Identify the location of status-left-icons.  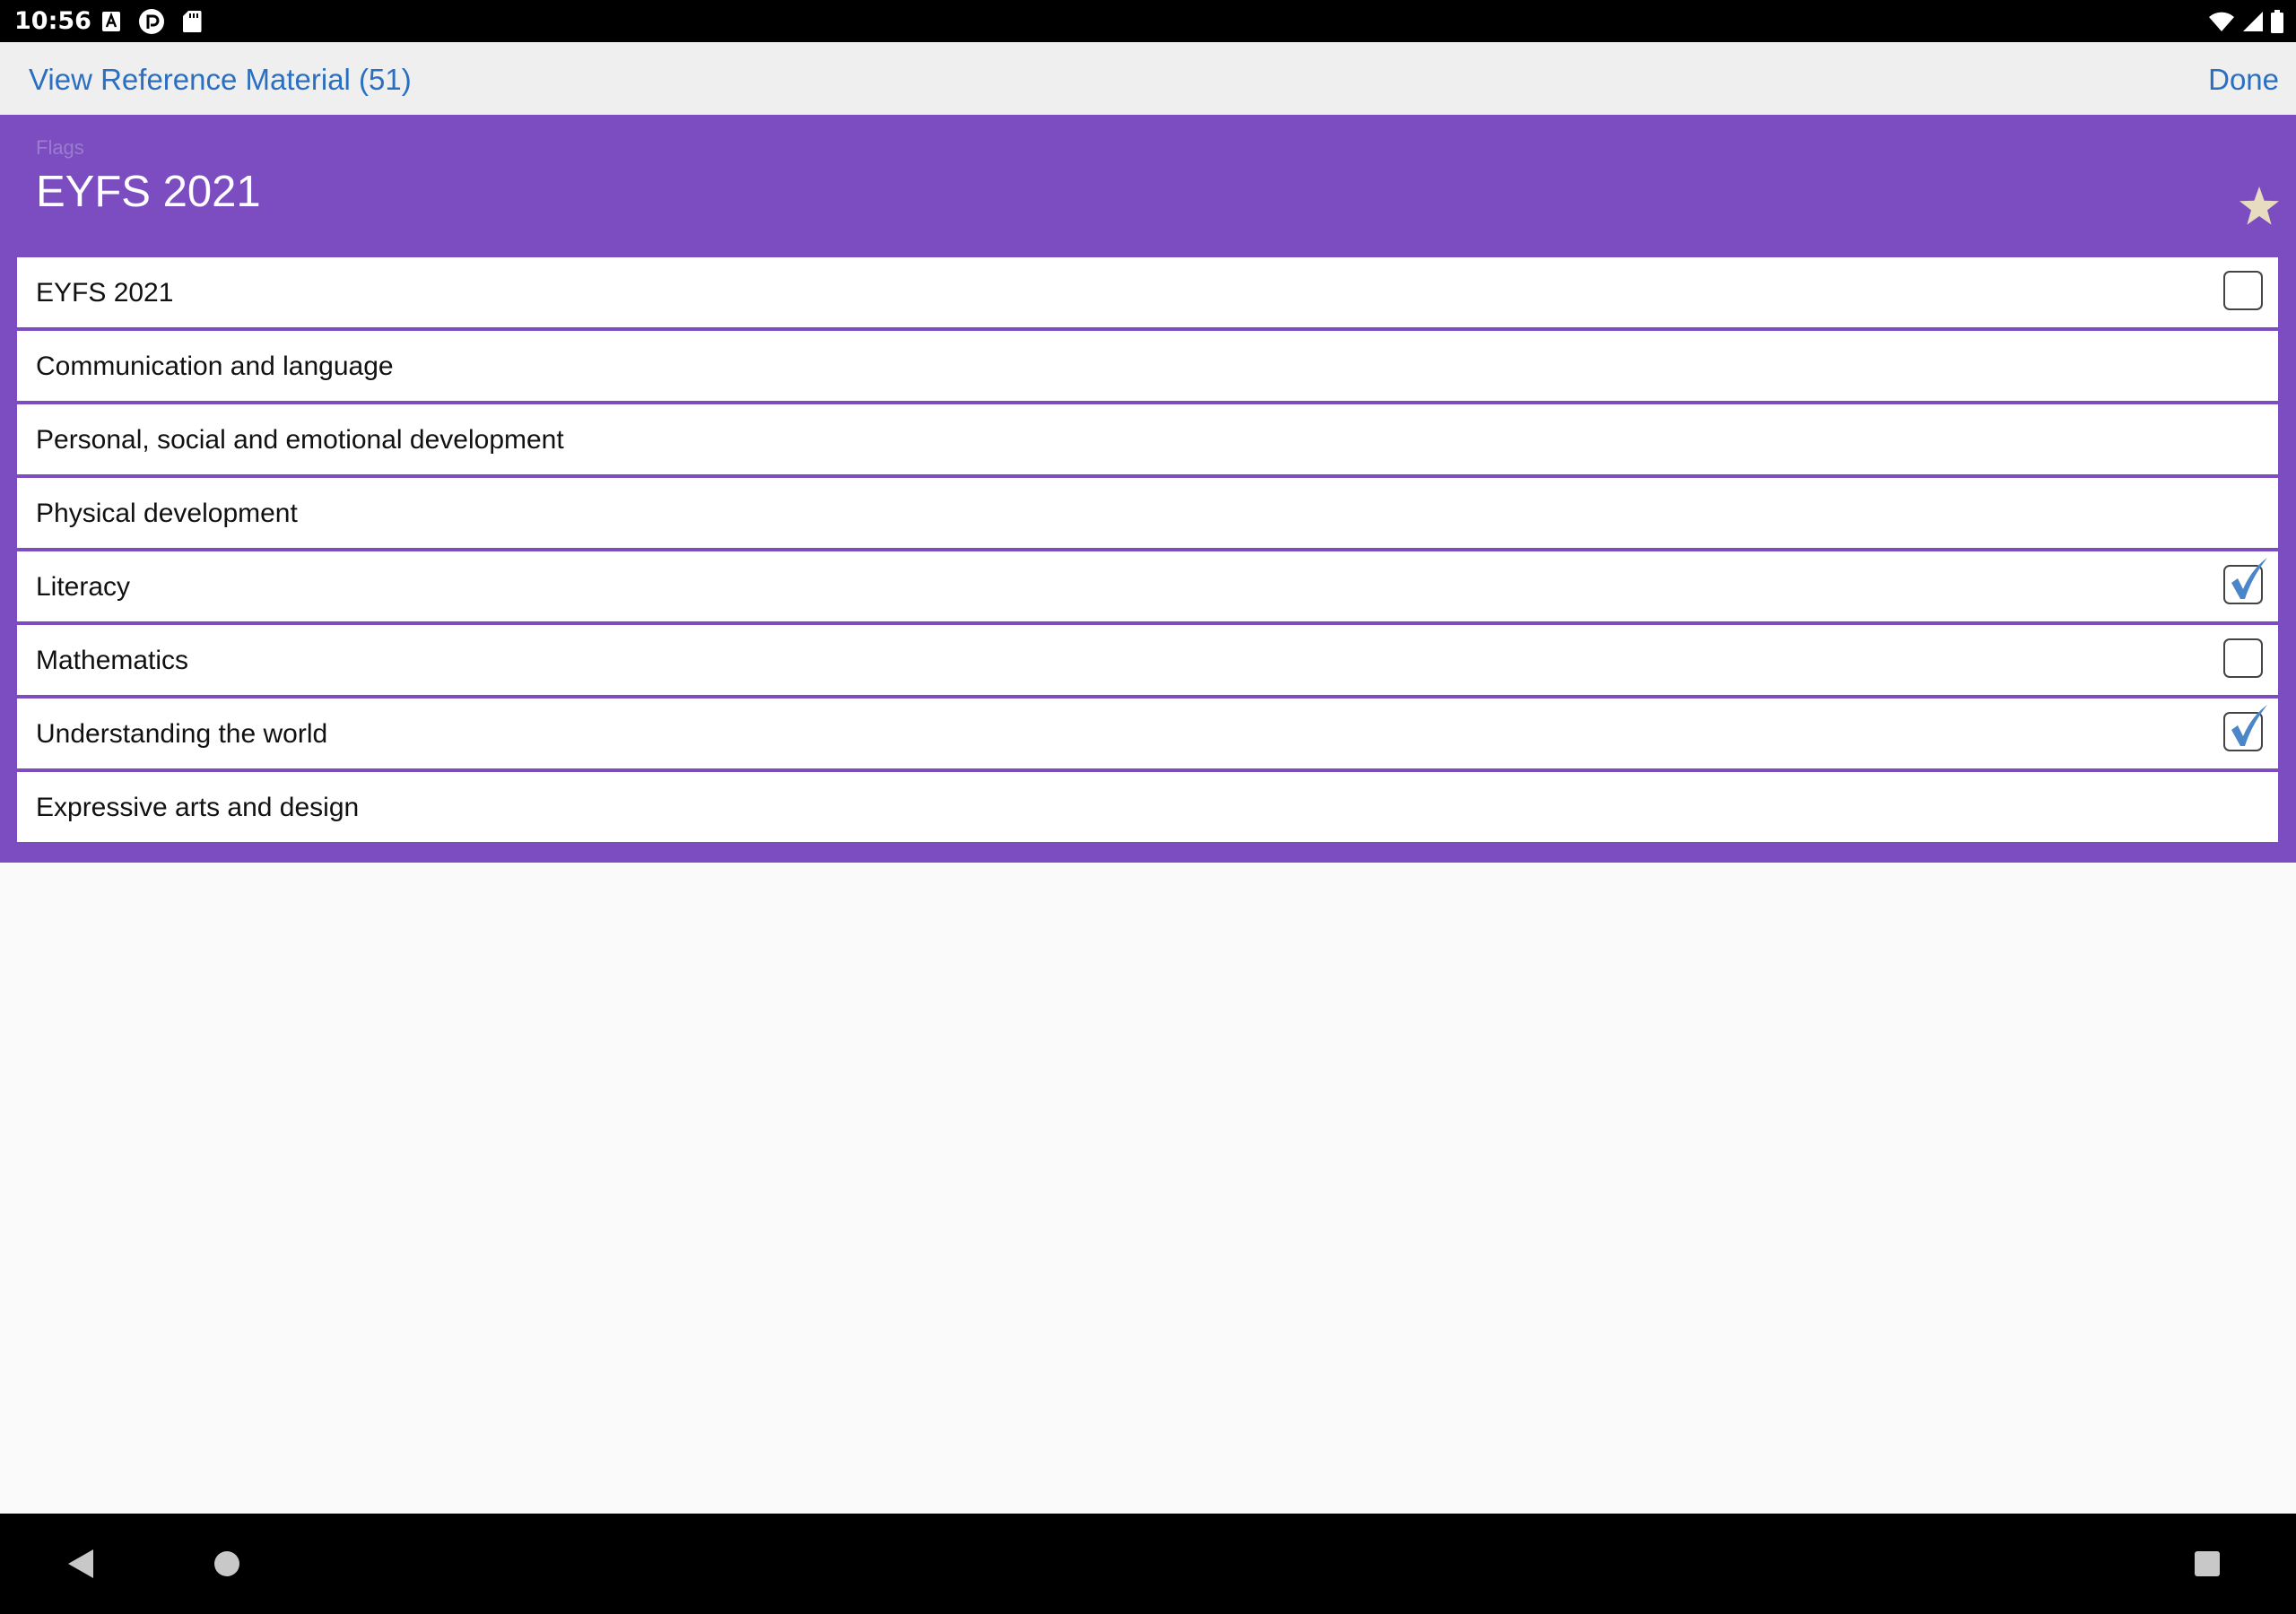
(160, 21).